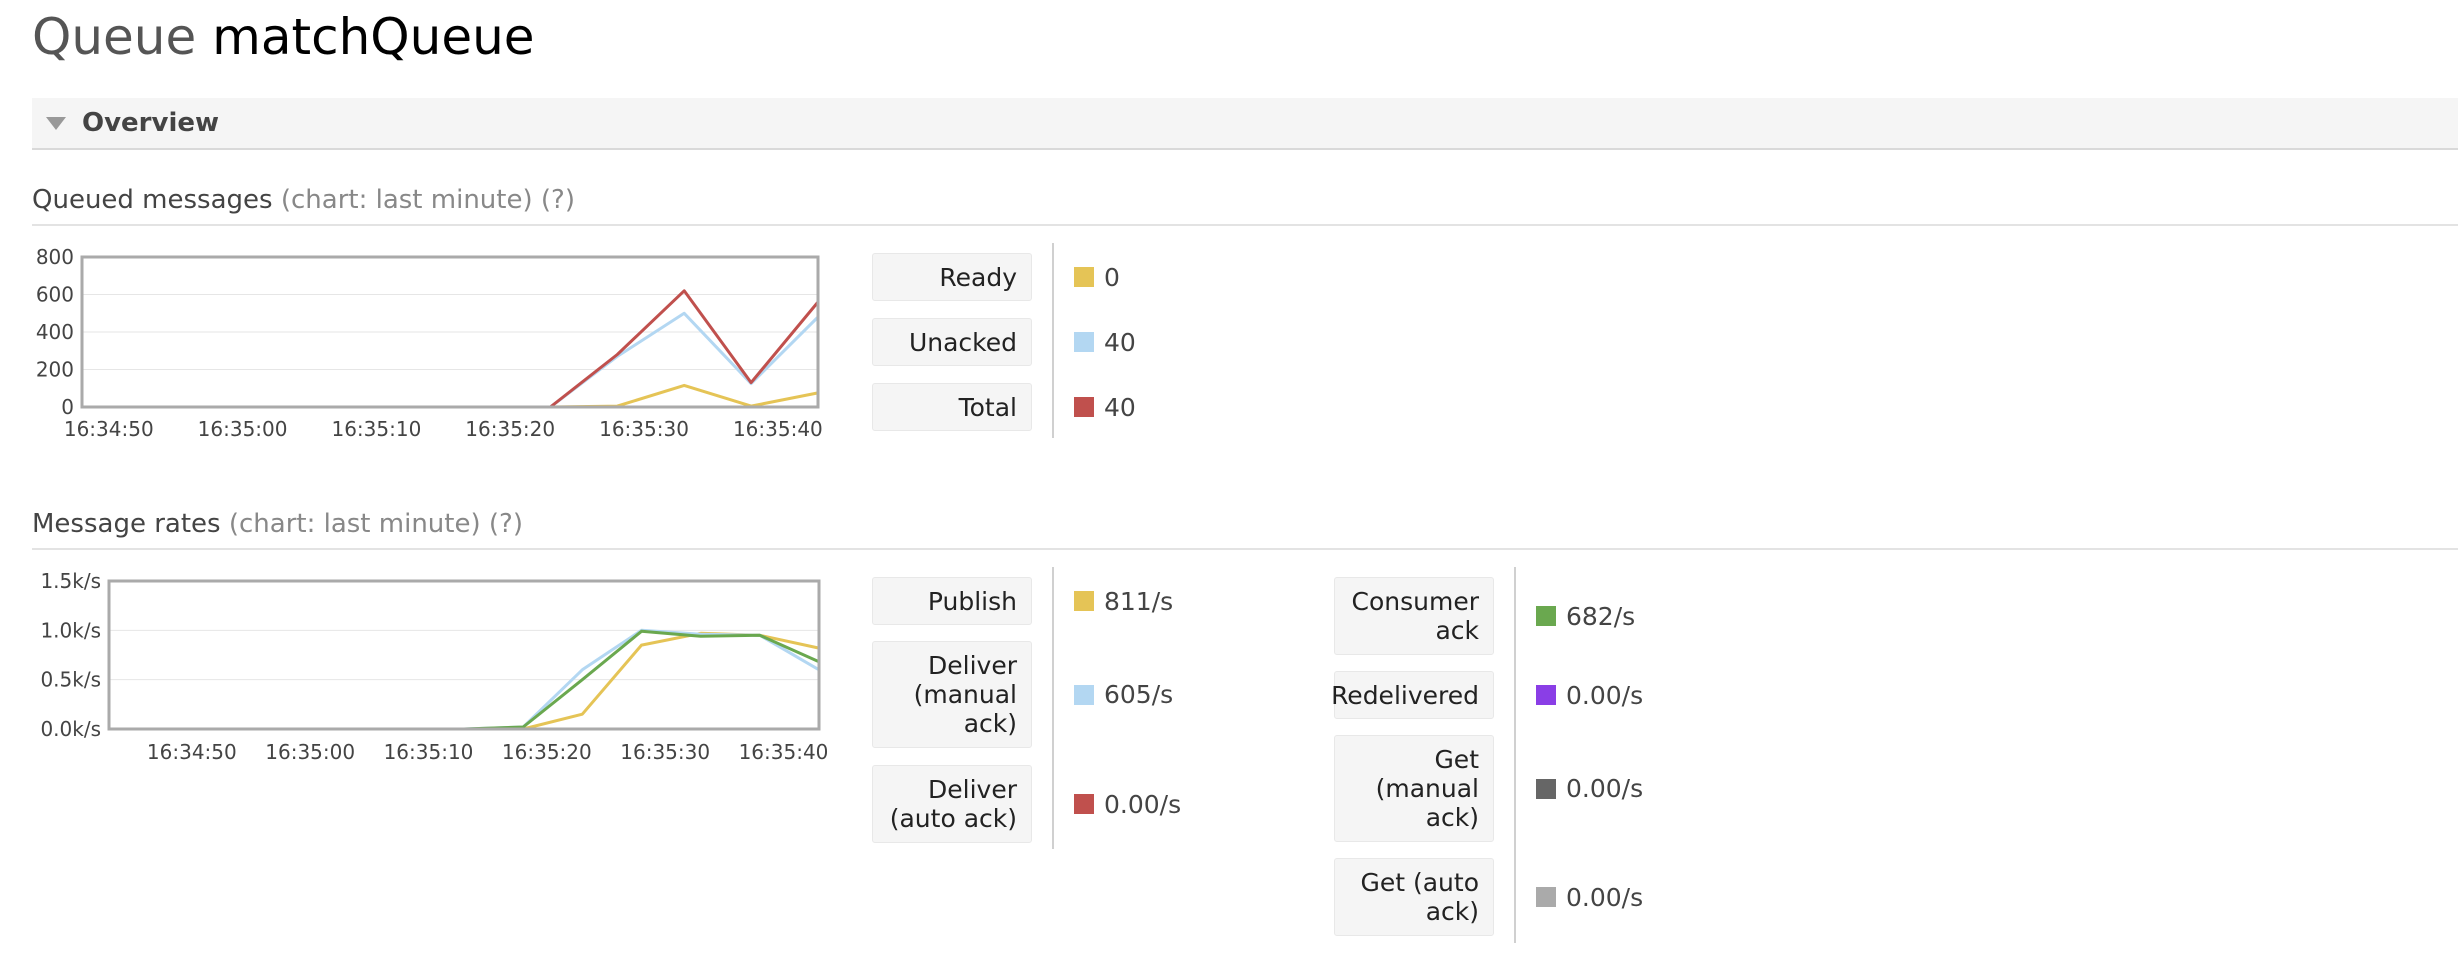 This screenshot has height=968, width=2458. I want to click on stat-label-text: Total, so click(987, 407).